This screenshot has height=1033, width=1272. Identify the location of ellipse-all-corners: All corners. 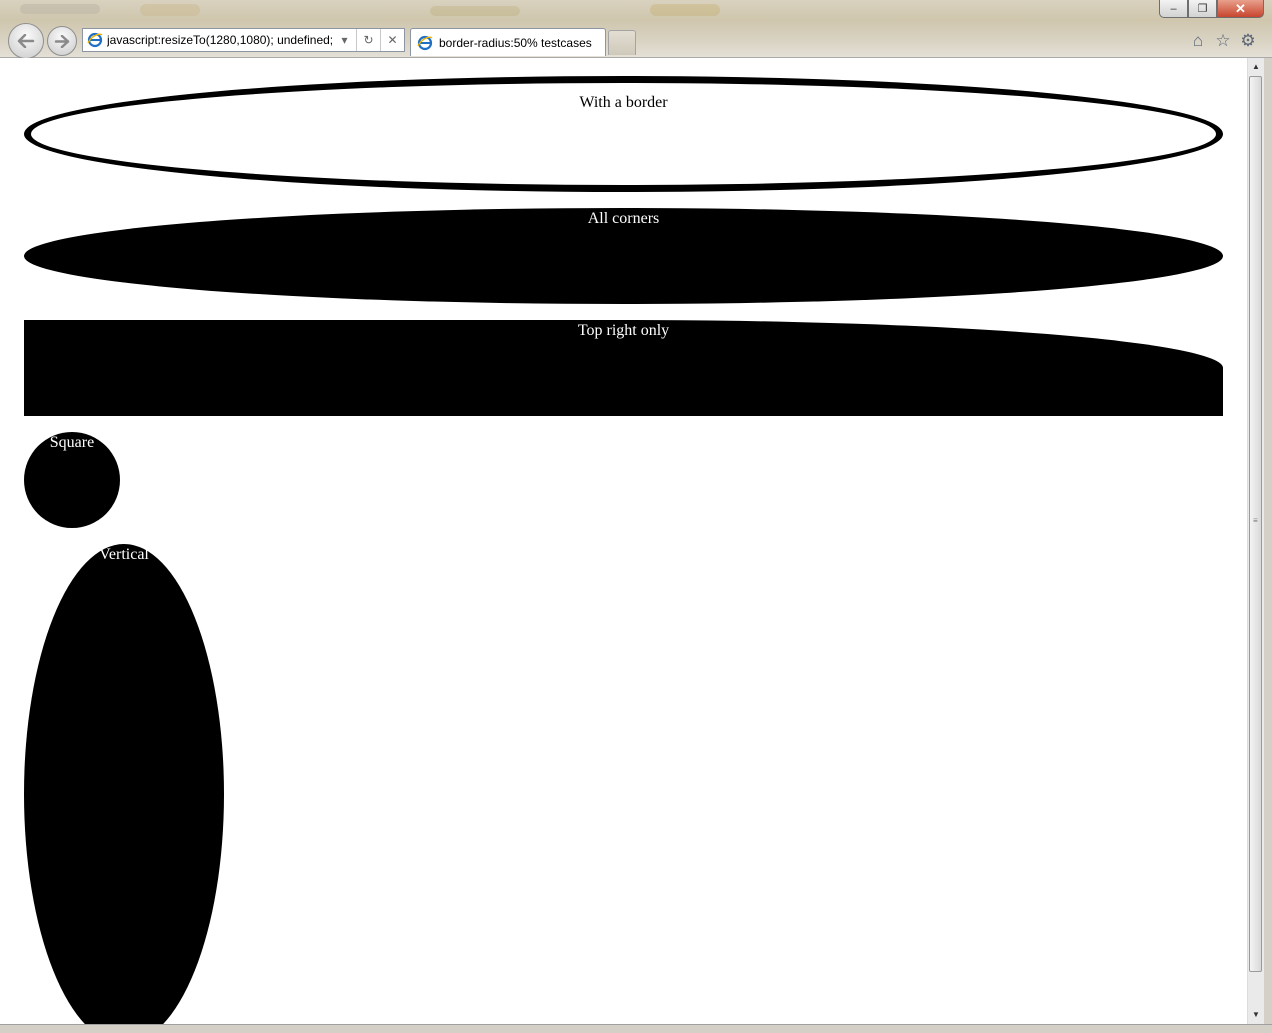
(623, 256).